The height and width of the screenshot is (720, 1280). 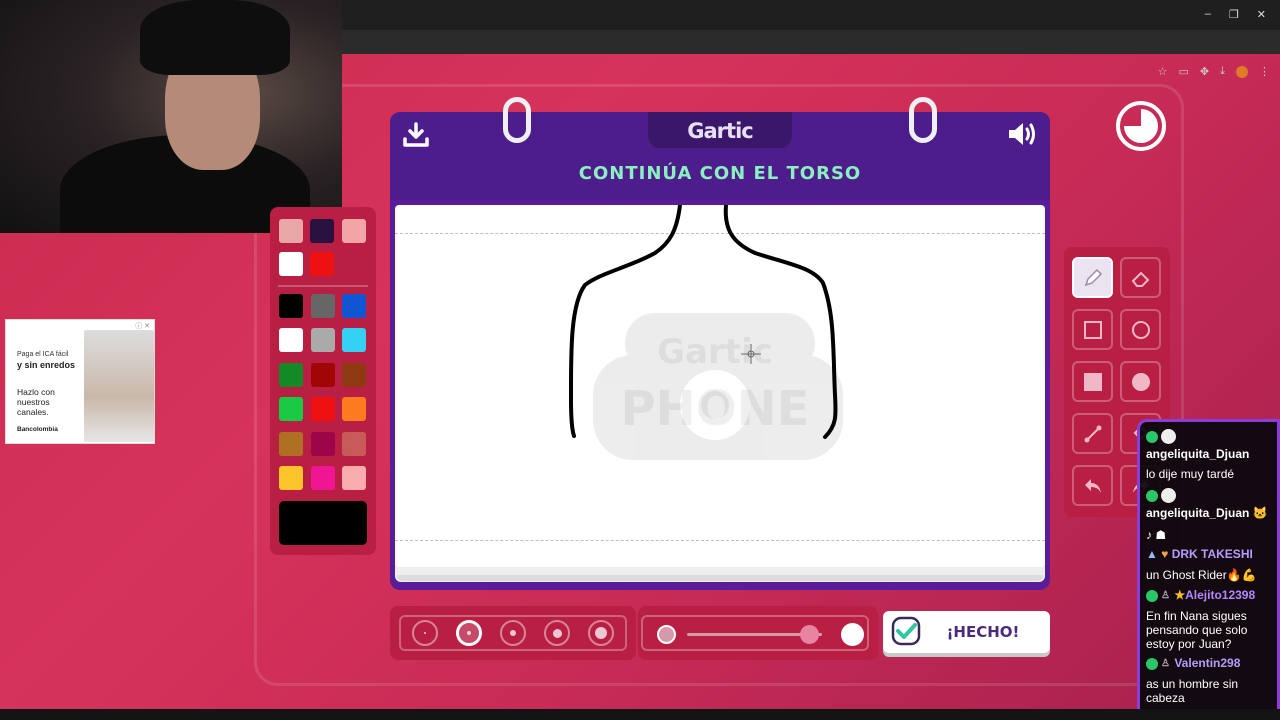 I want to click on restore-button: ❐, so click(x=1234, y=14).